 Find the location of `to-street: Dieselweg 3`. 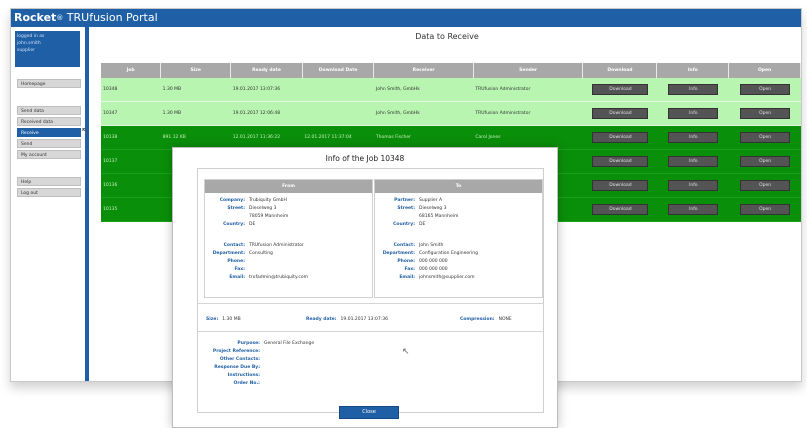

to-street: Dieselweg 3 is located at coordinates (433, 208).